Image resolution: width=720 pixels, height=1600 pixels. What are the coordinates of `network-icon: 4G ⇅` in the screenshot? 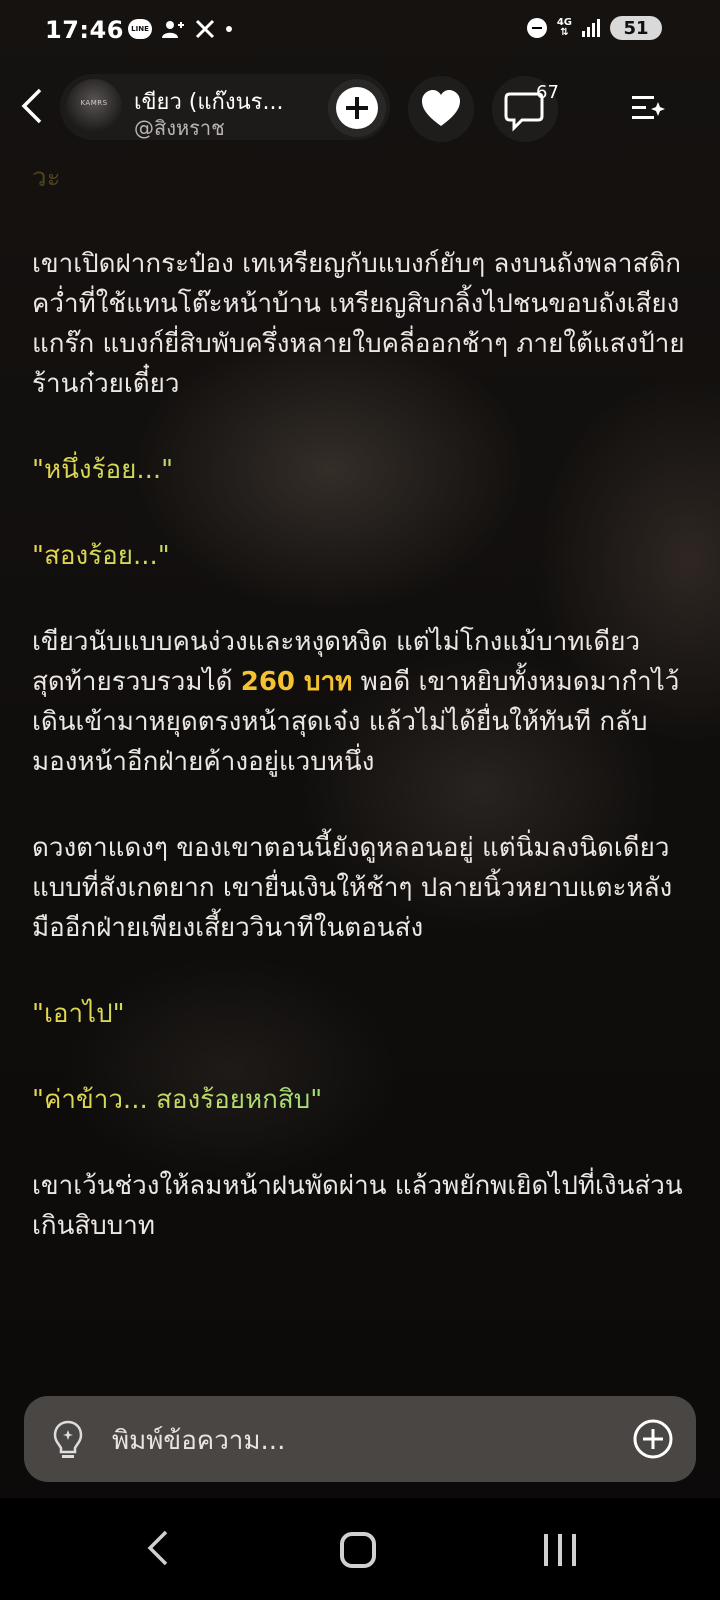 It's located at (564, 27).